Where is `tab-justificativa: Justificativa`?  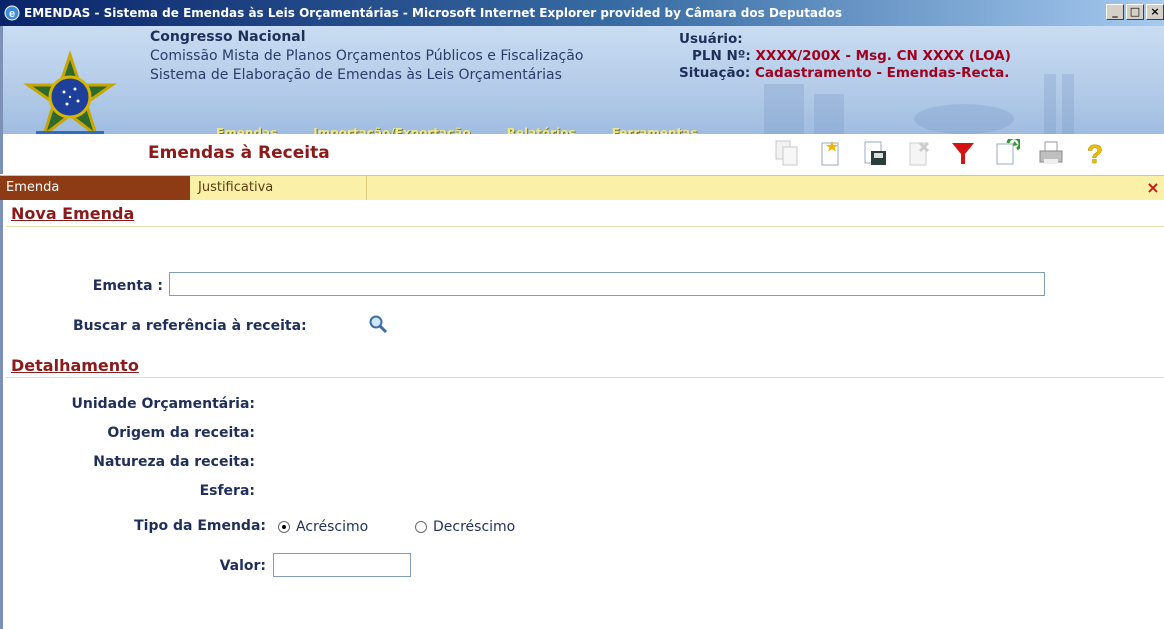
tab-justificativa: Justificativa is located at coordinates (278, 188).